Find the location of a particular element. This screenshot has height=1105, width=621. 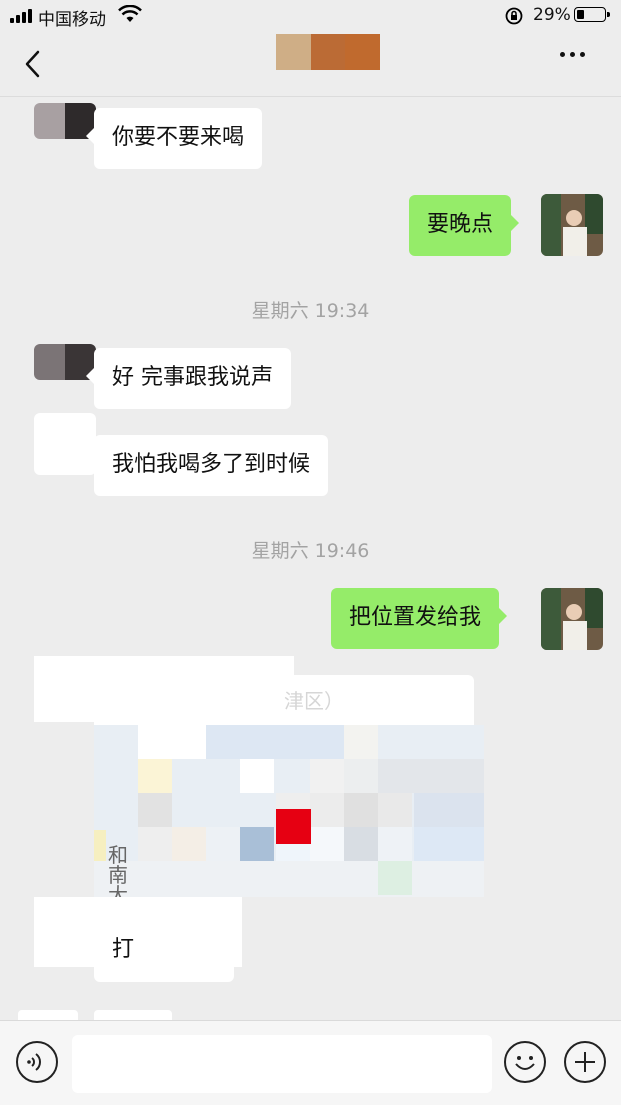

chat-input-bar is located at coordinates (310, 1062).